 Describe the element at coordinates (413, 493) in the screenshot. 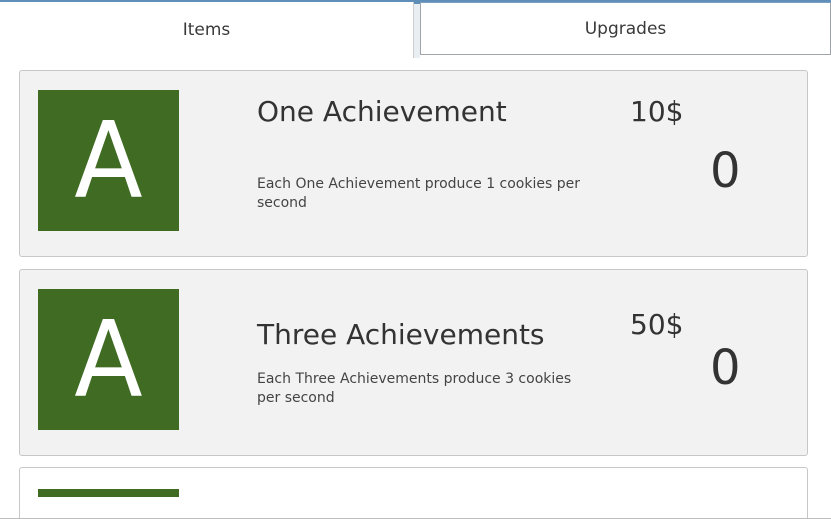

I see `item-card-partial` at that location.